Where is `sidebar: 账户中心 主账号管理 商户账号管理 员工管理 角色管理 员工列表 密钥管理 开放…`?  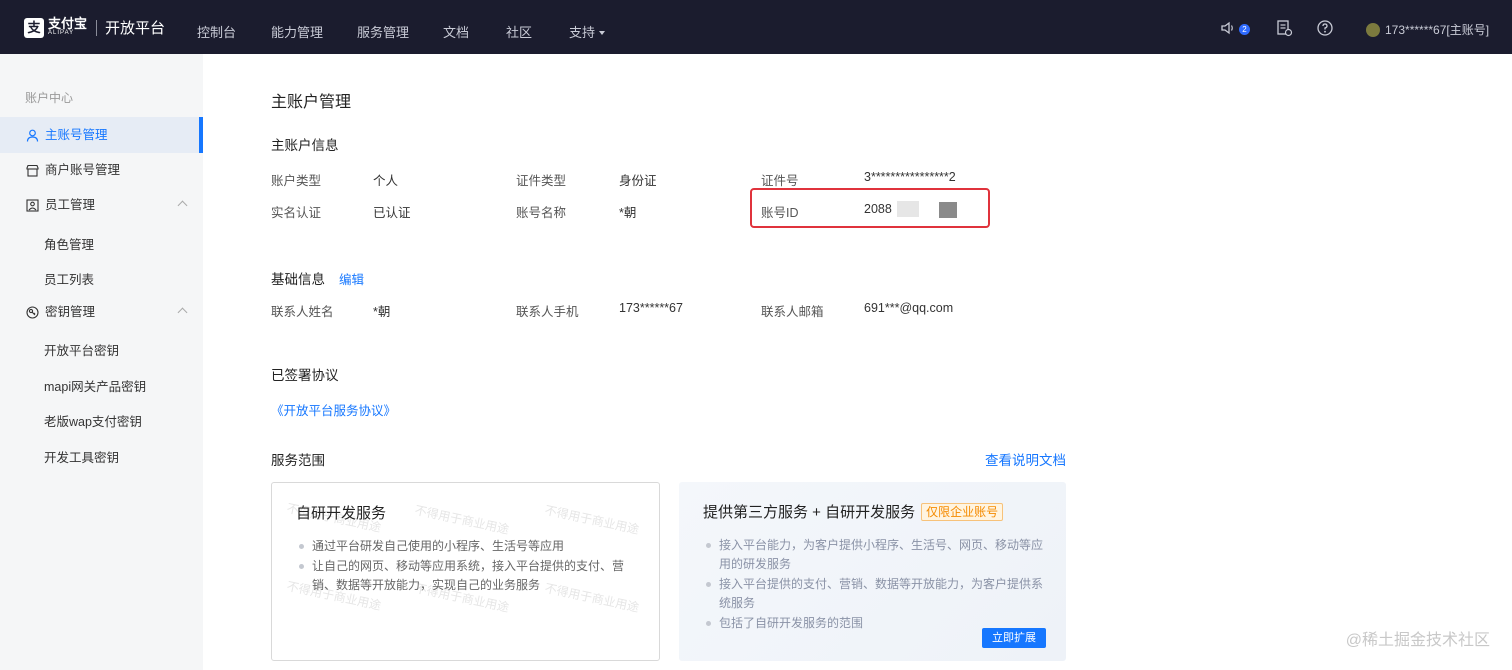 sidebar: 账户中心 主账号管理 商户账号管理 员工管理 角色管理 员工列表 密钥管理 开放… is located at coordinates (101, 362).